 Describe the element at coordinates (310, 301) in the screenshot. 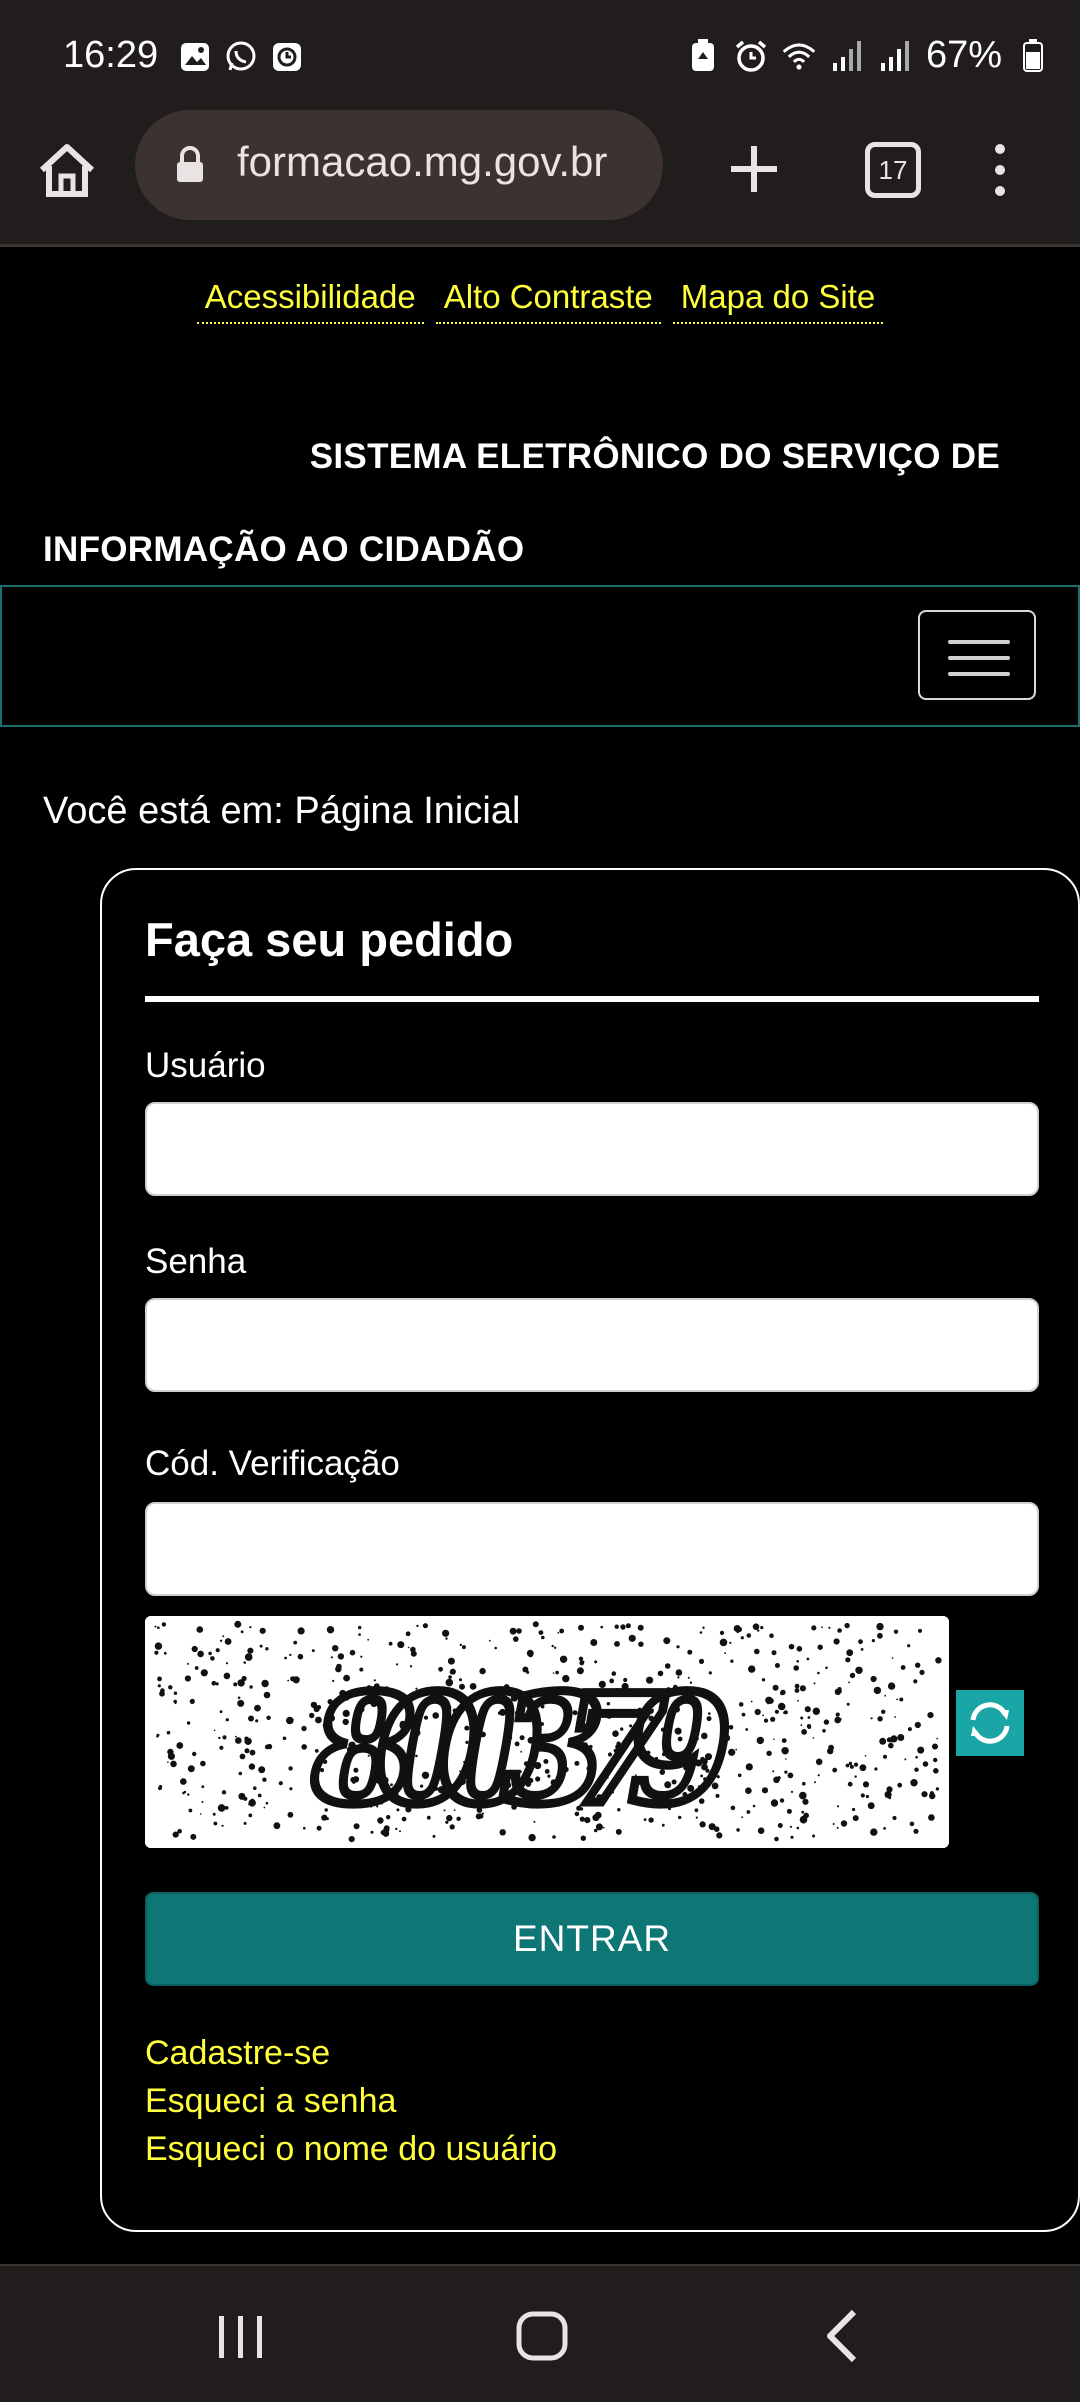

I see `link-acessibilidade: Acessibilidade` at that location.